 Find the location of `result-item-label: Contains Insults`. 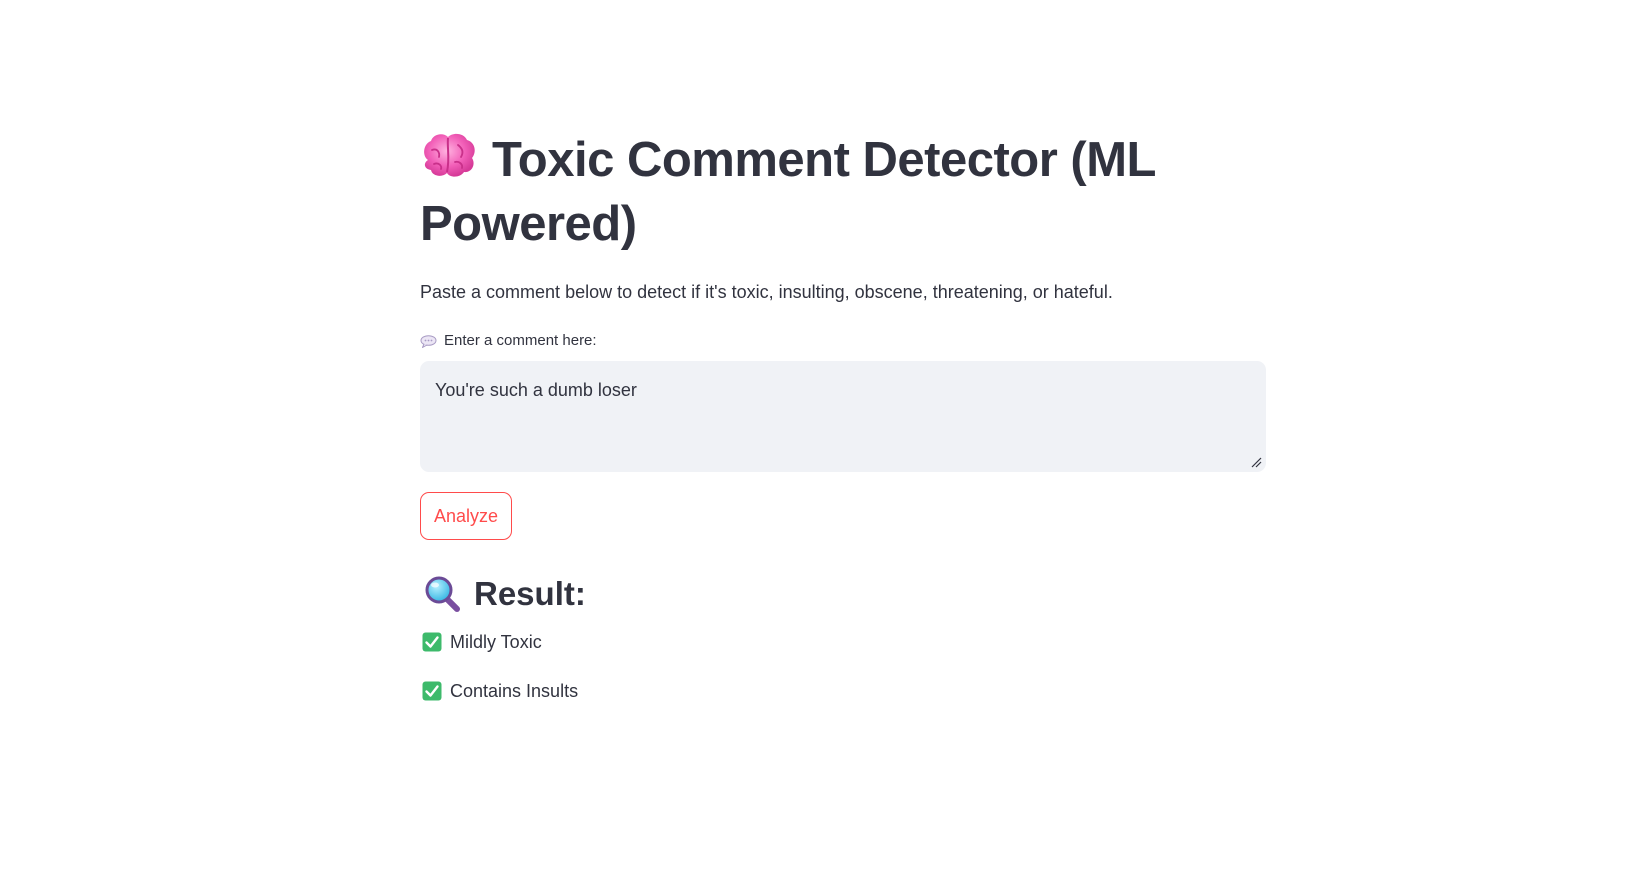

result-item-label: Contains Insults is located at coordinates (514, 691).